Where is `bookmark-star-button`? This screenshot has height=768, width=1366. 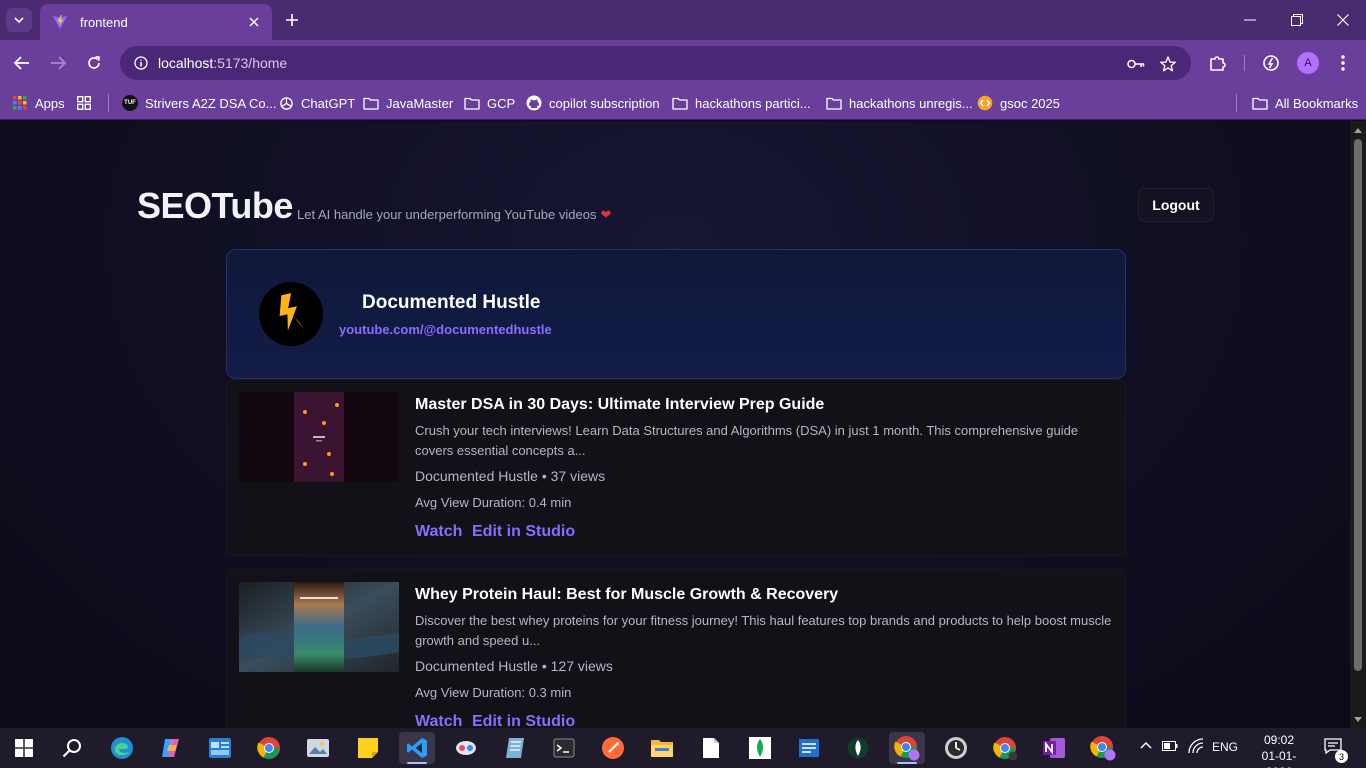 bookmark-star-button is located at coordinates (1168, 64).